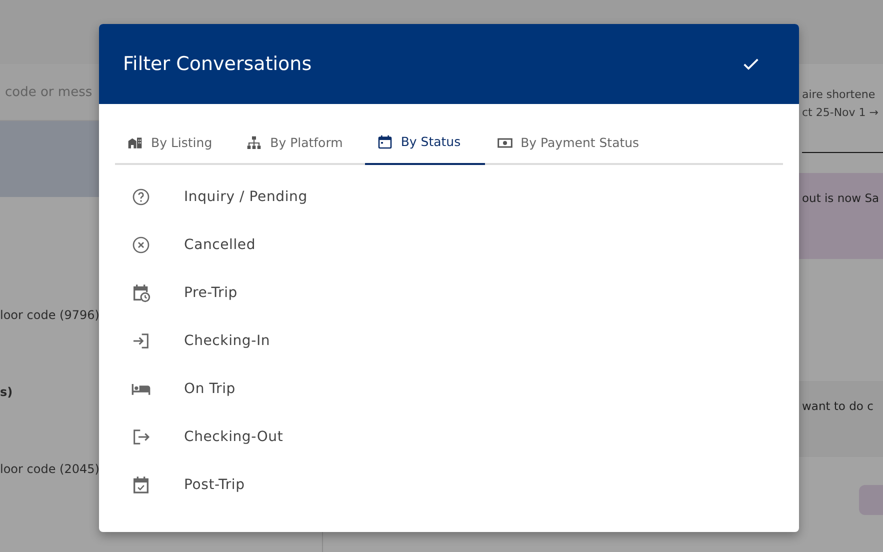 This screenshot has height=552, width=883. I want to click on reservation-info: ct 25-Nov 1 →, so click(841, 112).